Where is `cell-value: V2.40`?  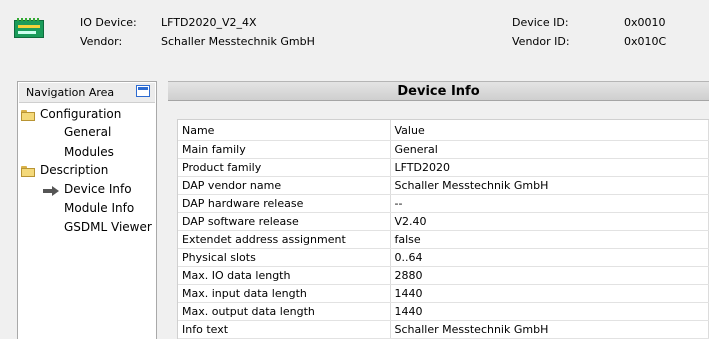 cell-value: V2.40 is located at coordinates (549, 221).